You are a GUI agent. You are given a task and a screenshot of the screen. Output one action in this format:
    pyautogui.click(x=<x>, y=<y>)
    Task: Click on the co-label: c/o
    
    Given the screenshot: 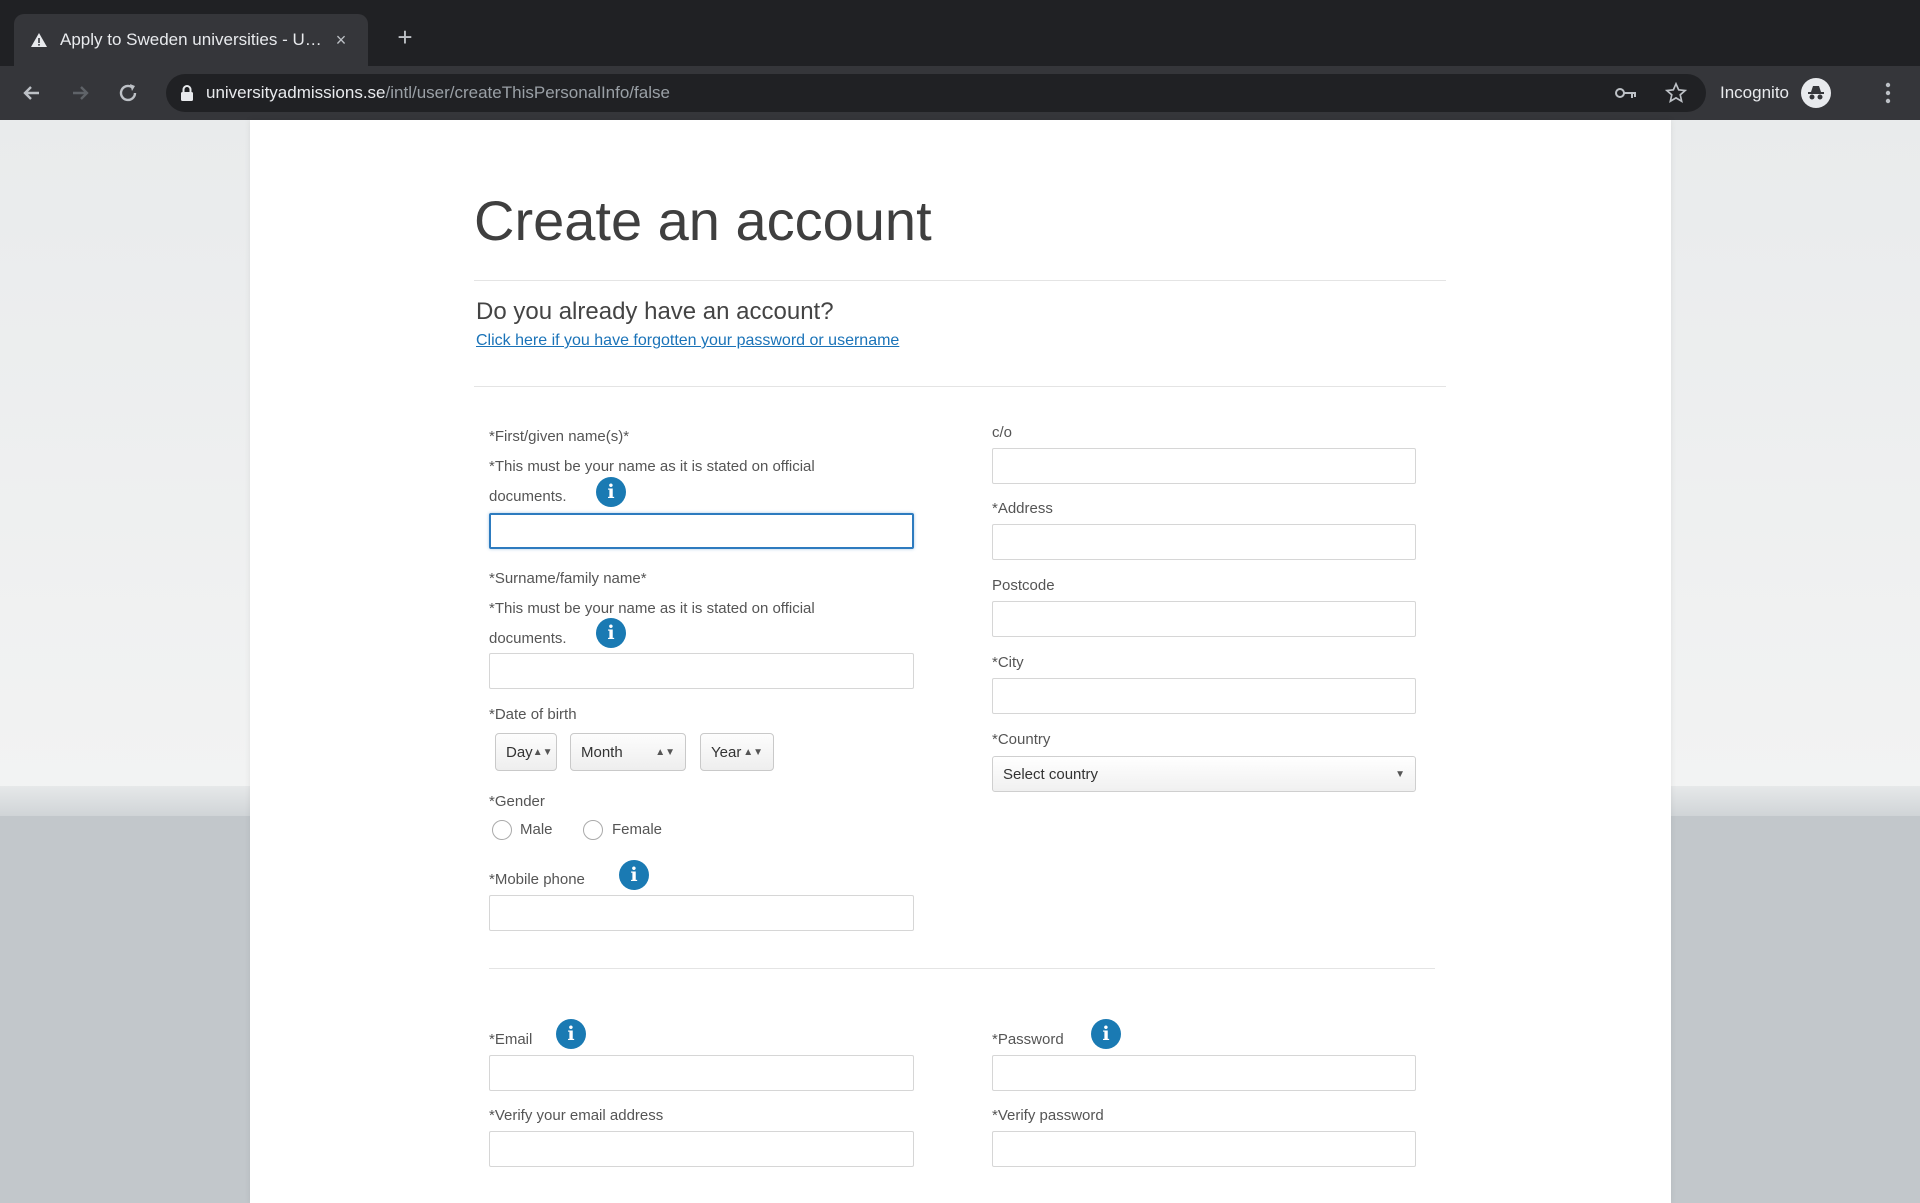 What is the action you would take?
    pyautogui.click(x=1002, y=432)
    